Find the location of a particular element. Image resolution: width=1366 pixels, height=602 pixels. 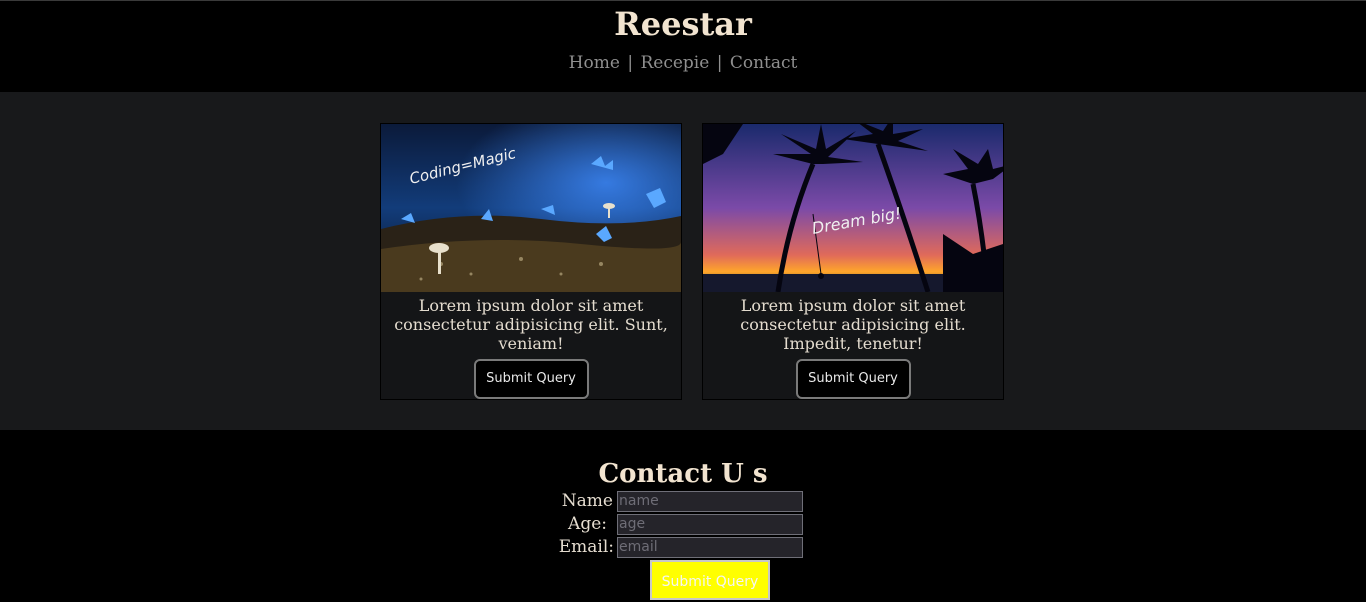

nav-recepie-link: Recepie is located at coordinates (674, 63).